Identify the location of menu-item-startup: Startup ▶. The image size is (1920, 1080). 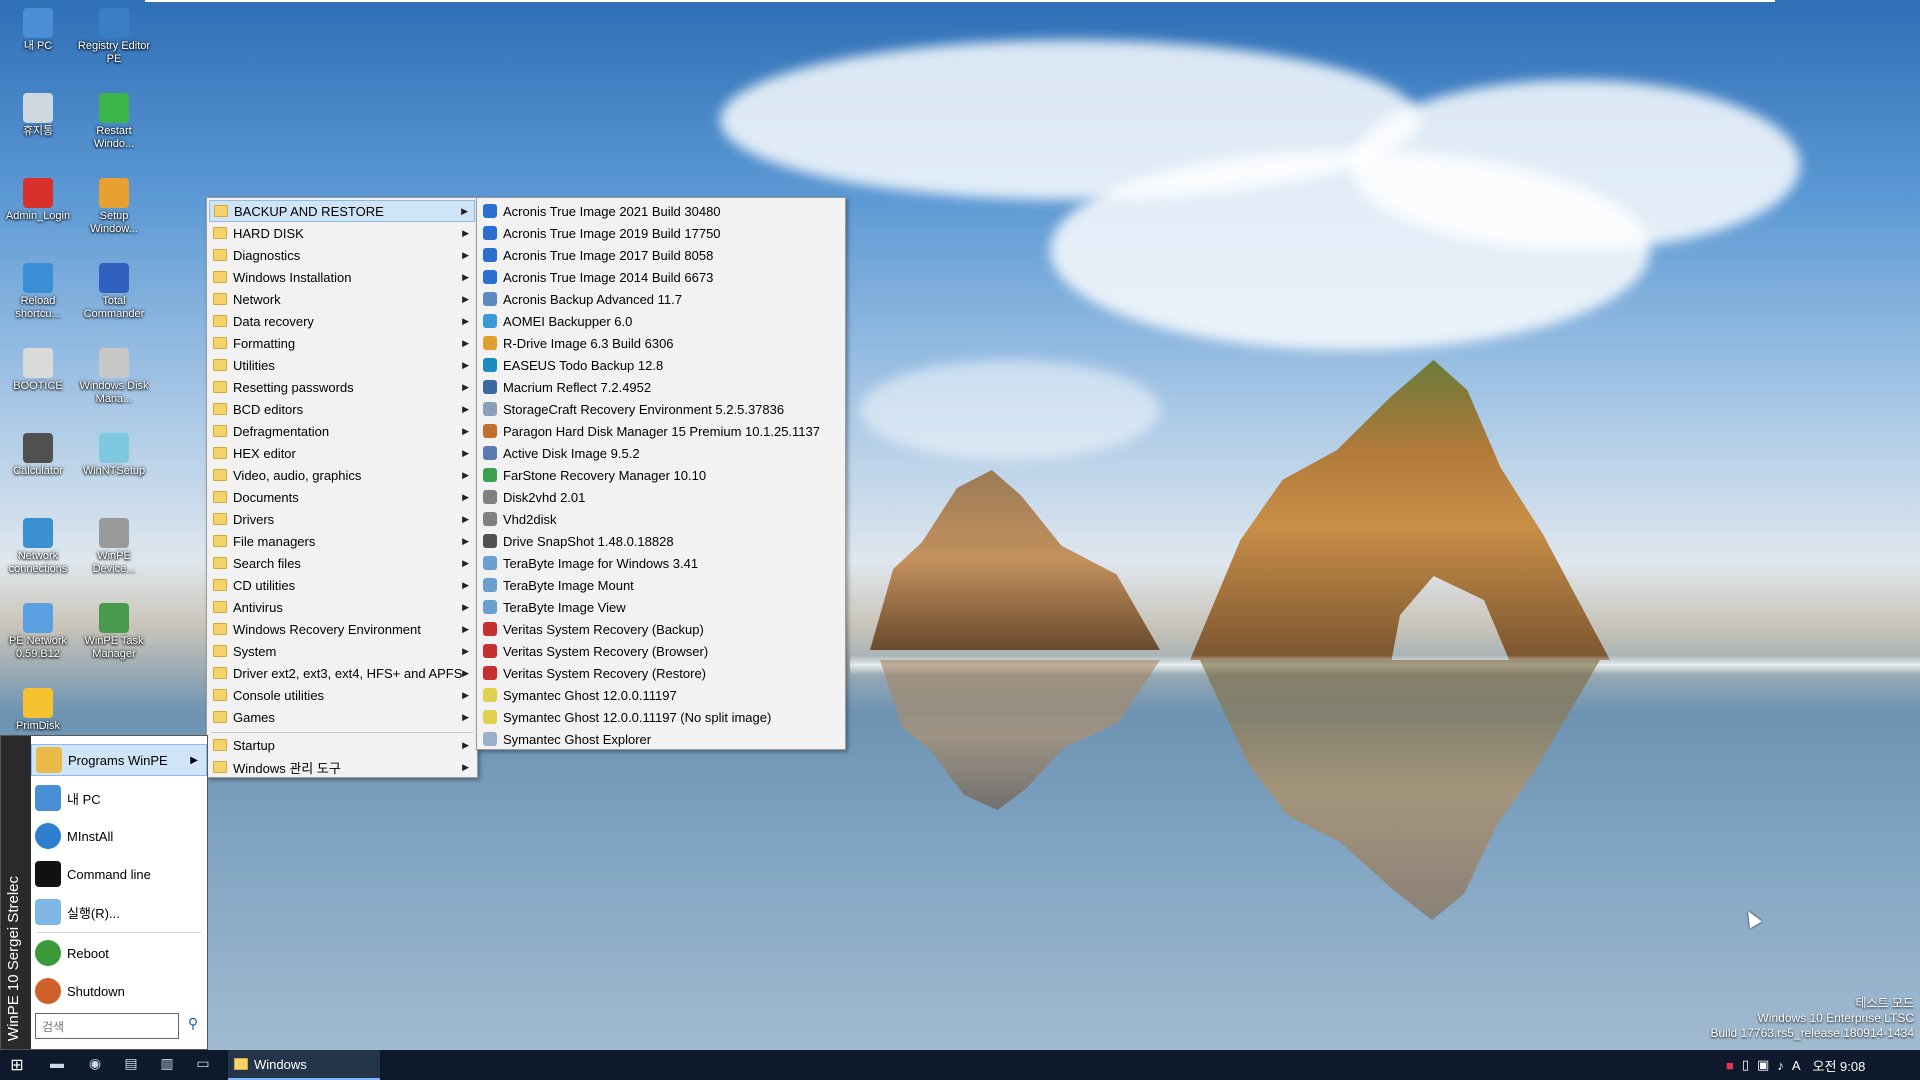
(342, 745).